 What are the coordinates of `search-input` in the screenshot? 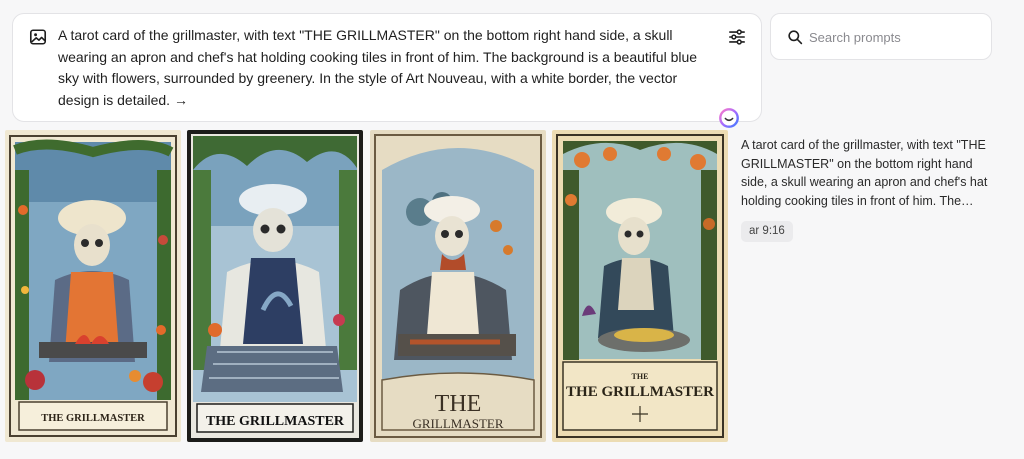 It's located at (894, 37).